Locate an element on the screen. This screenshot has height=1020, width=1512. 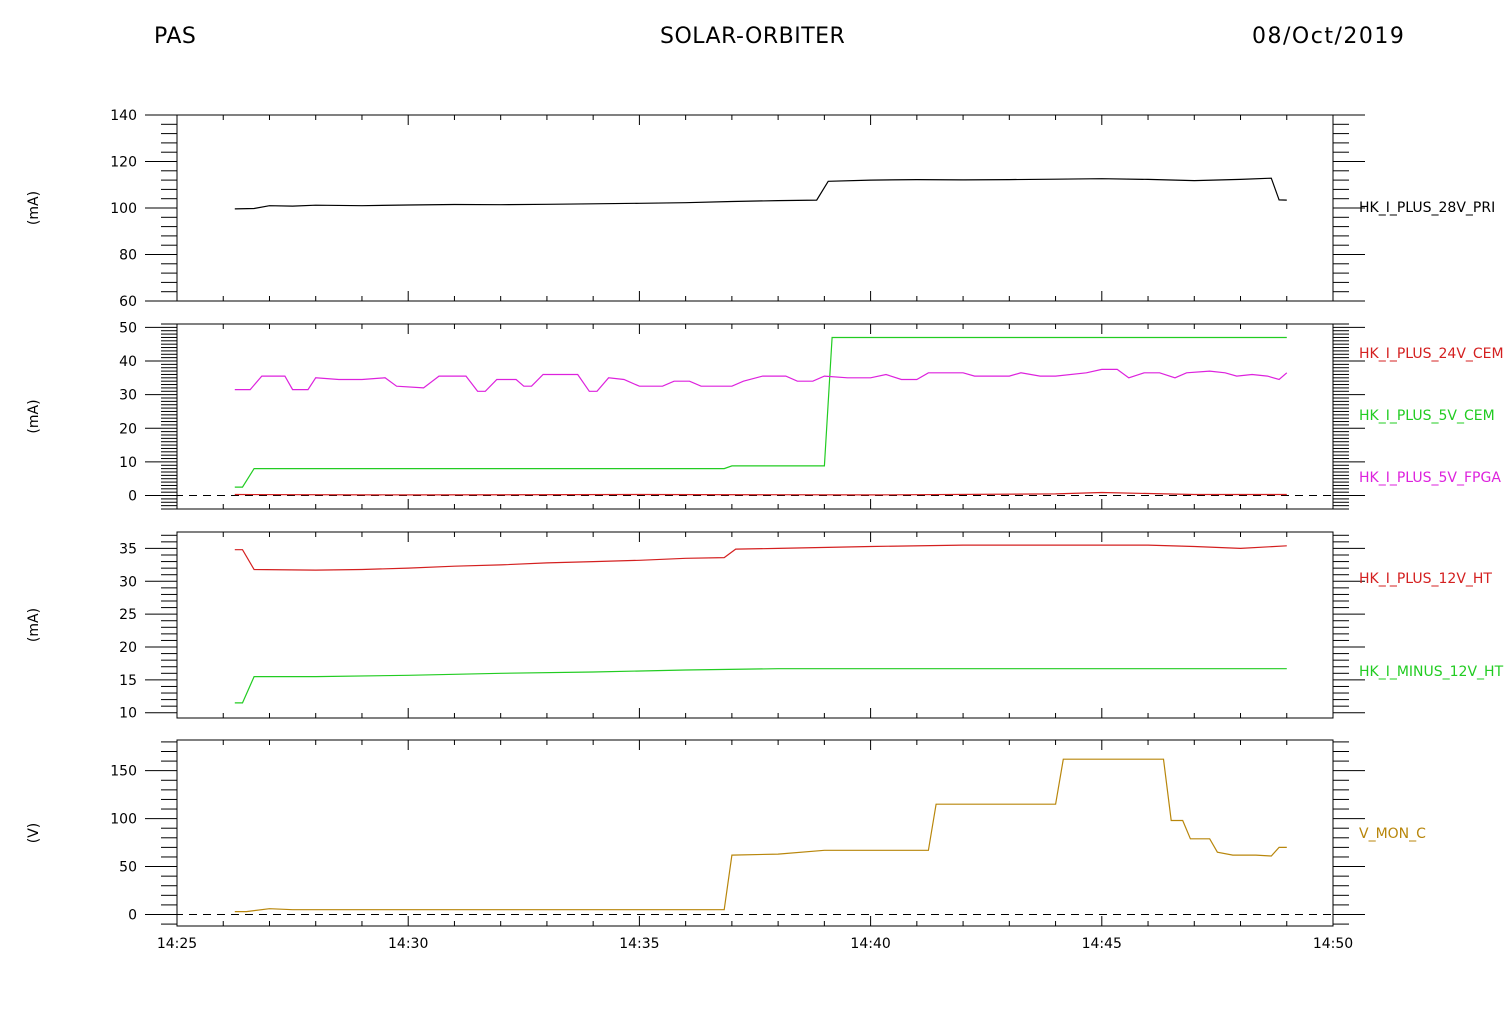
y-tick-label: 15 is located at coordinates (128, 681).